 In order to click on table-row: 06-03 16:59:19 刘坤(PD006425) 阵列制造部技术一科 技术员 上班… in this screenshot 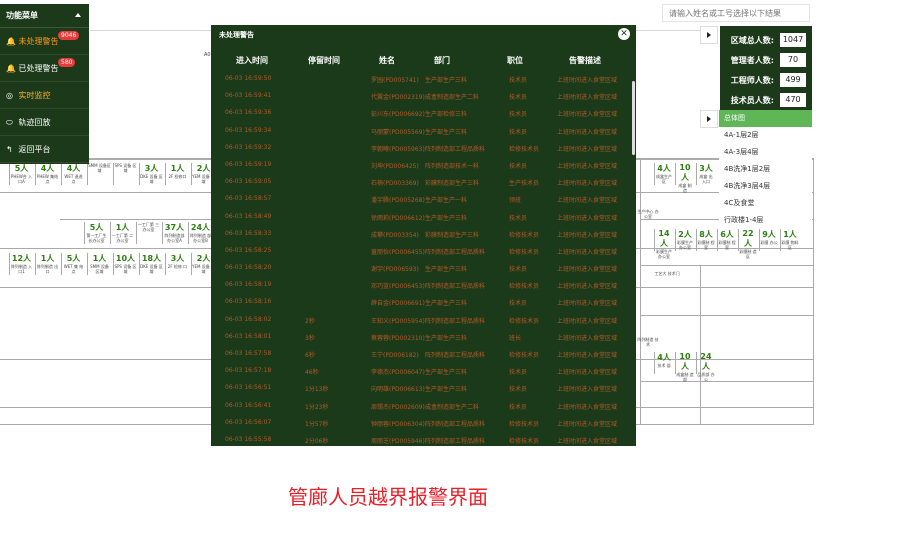, I will do `click(420, 165)`.